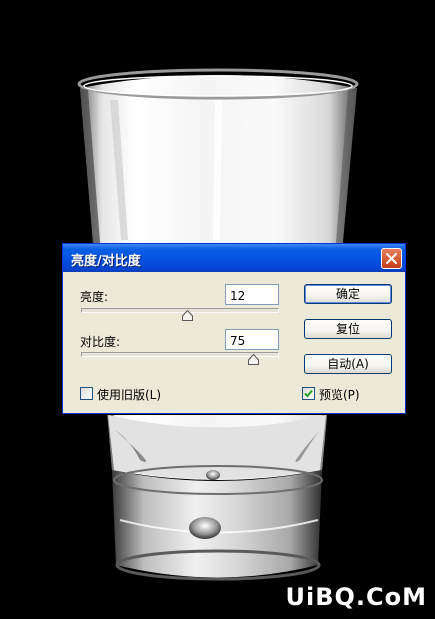 Image resolution: width=435 pixels, height=619 pixels. Describe the element at coordinates (356, 597) in the screenshot. I see `watermark: UiBQ.CoM` at that location.